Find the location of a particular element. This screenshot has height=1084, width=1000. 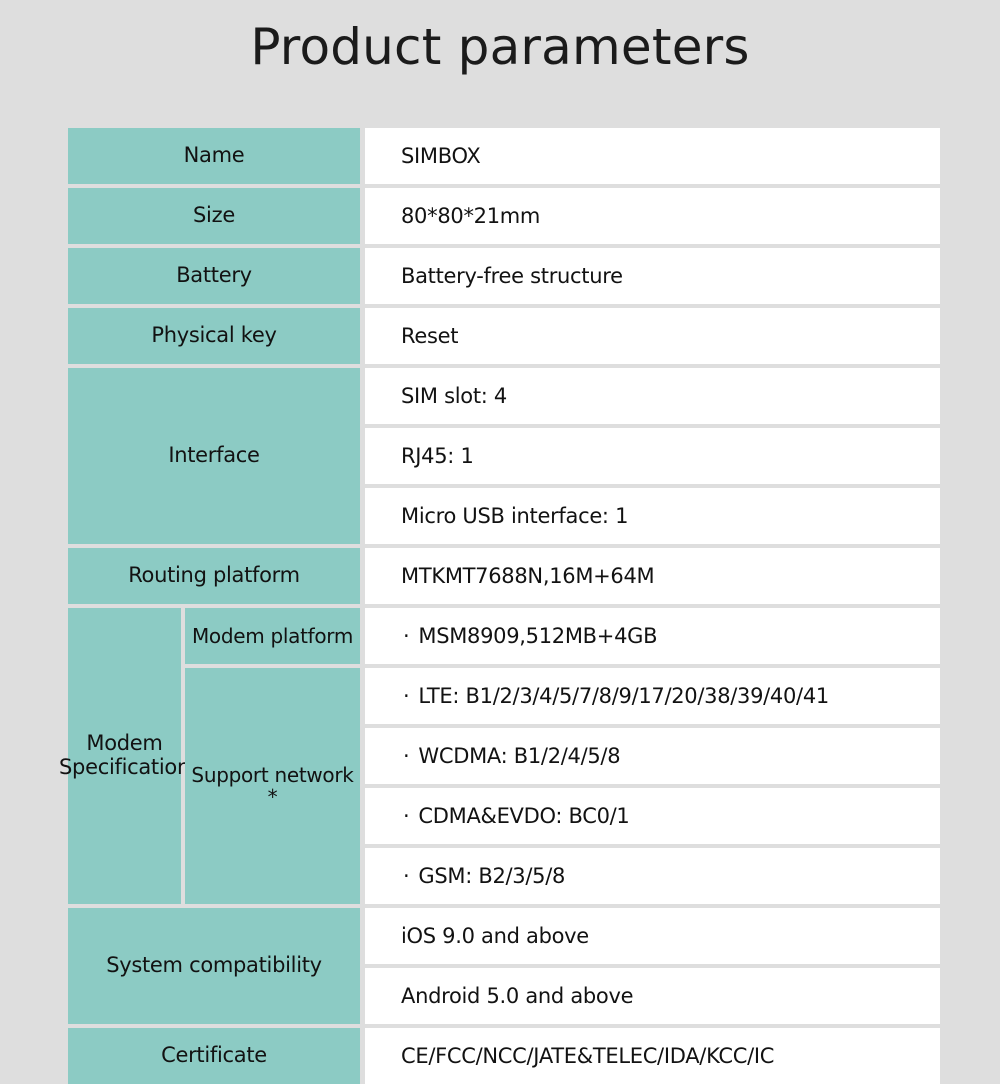

row-value-certificate: CE/FCC/NCC/JATE&TELEC/IDA/KCC/IC is located at coordinates (652, 1056).